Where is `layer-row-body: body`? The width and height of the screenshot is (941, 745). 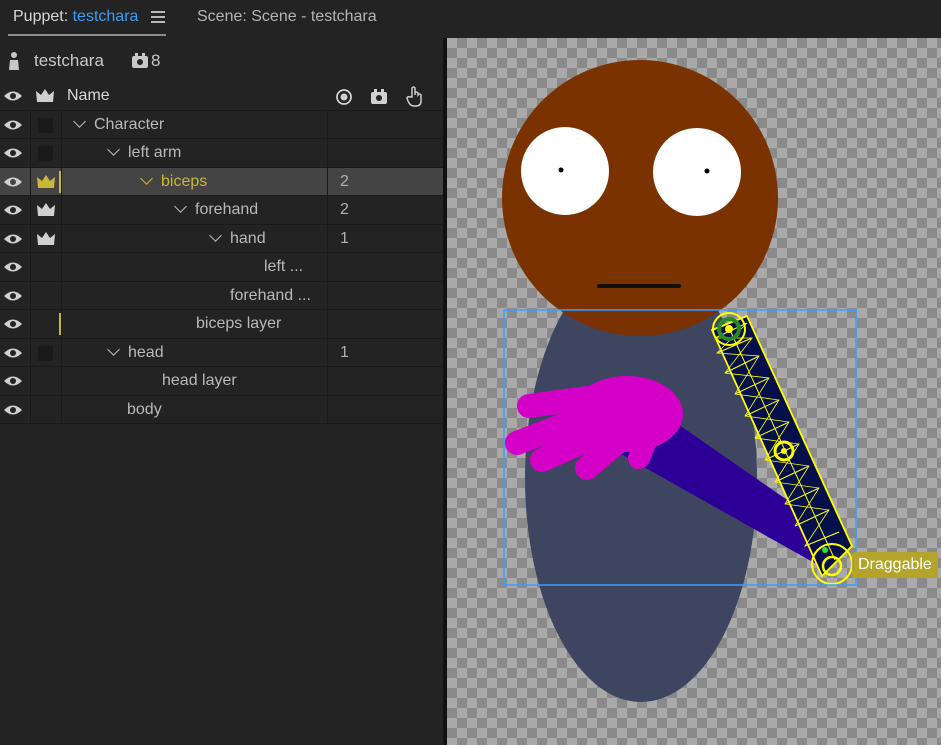
layer-row-body: body is located at coordinates (221, 409).